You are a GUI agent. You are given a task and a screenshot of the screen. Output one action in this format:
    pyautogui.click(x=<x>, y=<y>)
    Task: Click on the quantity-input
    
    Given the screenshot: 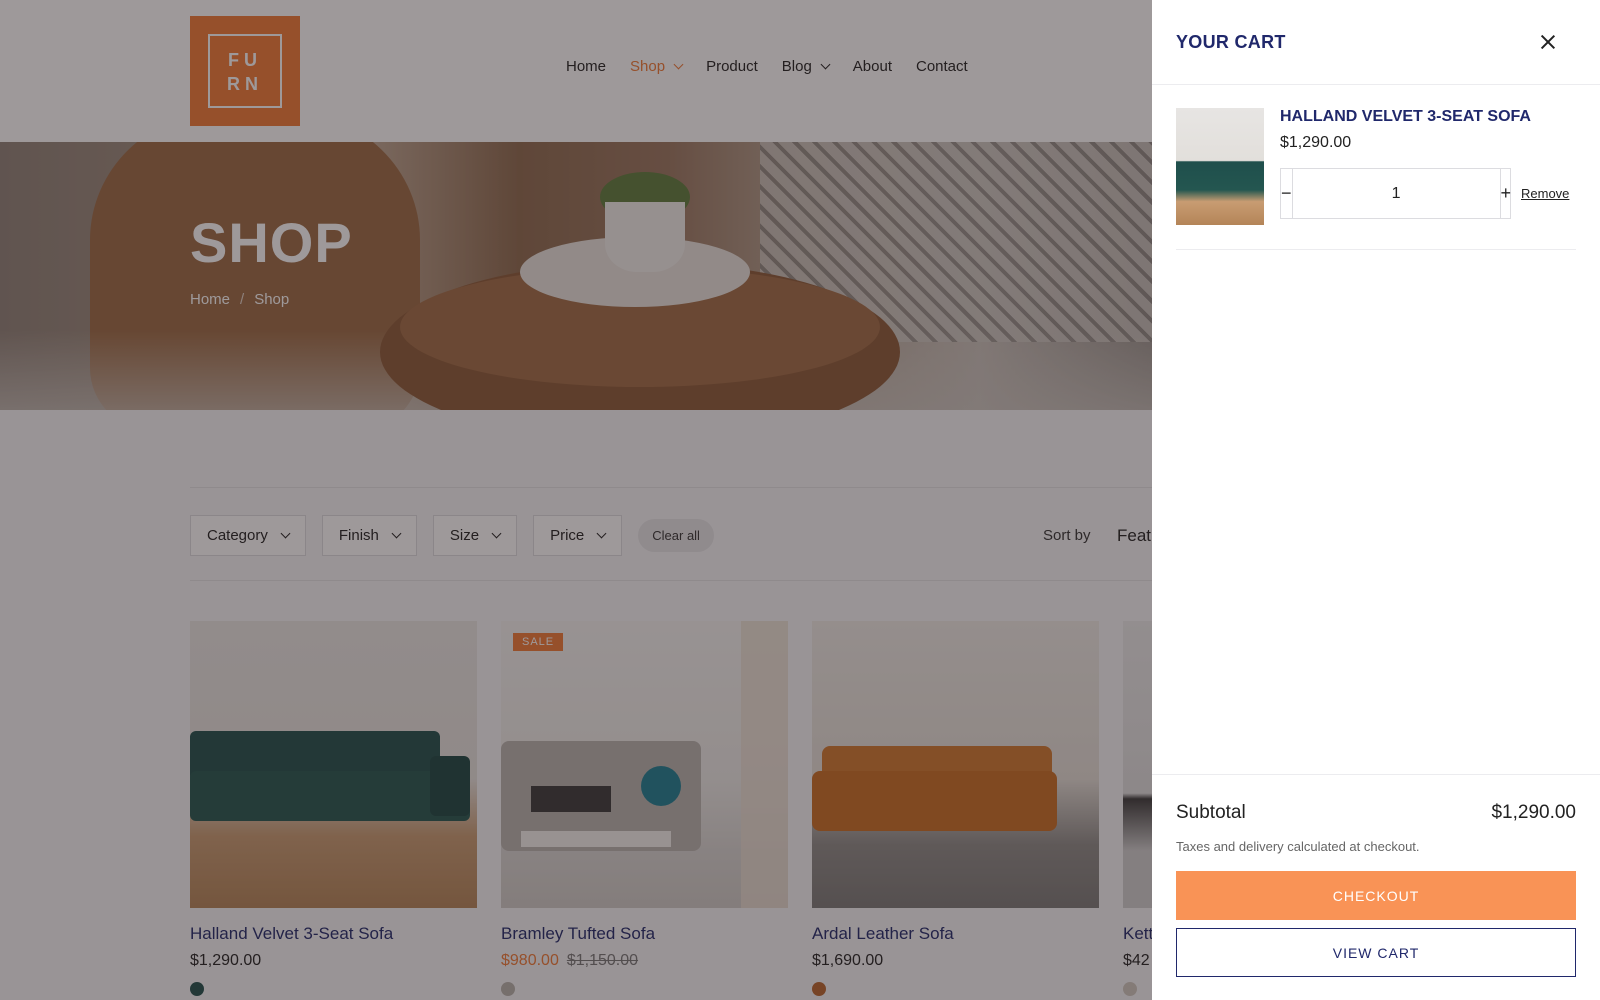 What is the action you would take?
    pyautogui.click(x=1396, y=193)
    